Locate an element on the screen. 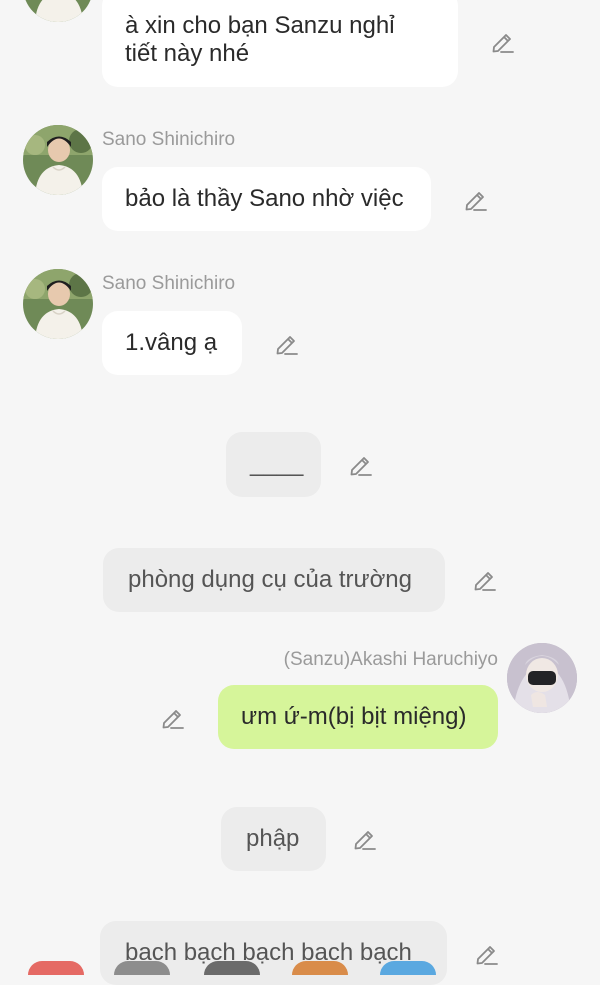  message-bubble: à xin cho bạn Sanzu nghỉ tiết này nhé is located at coordinates (280, 43).